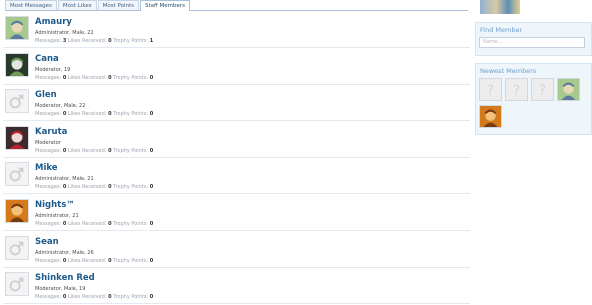 This screenshot has height=305, width=592. What do you see at coordinates (64, 33) in the screenshot?
I see `member-info: Administrator, Male, 22` at bounding box center [64, 33].